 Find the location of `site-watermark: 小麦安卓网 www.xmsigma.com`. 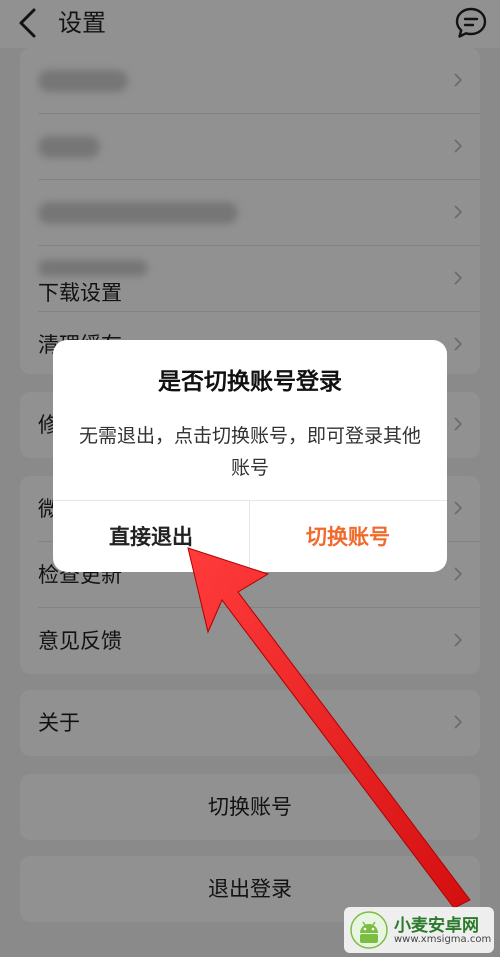

site-watermark: 小麦安卓网 www.xmsigma.com is located at coordinates (419, 930).